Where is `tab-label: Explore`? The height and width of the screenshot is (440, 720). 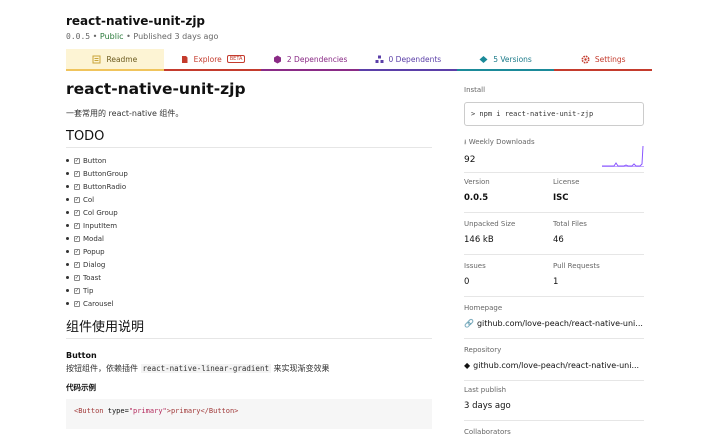 tab-label: Explore is located at coordinates (207, 59).